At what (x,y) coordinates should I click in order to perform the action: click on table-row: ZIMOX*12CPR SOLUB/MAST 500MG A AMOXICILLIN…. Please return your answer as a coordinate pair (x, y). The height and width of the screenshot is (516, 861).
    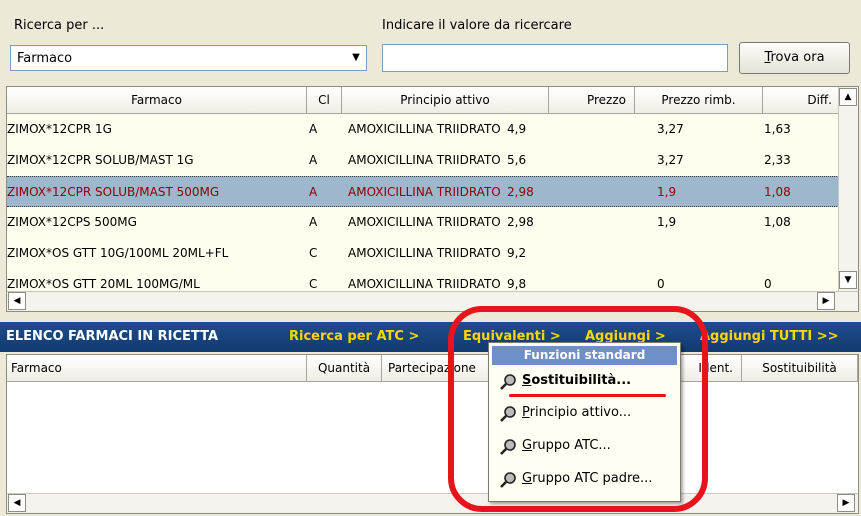
    Looking at the image, I should click on (423, 191).